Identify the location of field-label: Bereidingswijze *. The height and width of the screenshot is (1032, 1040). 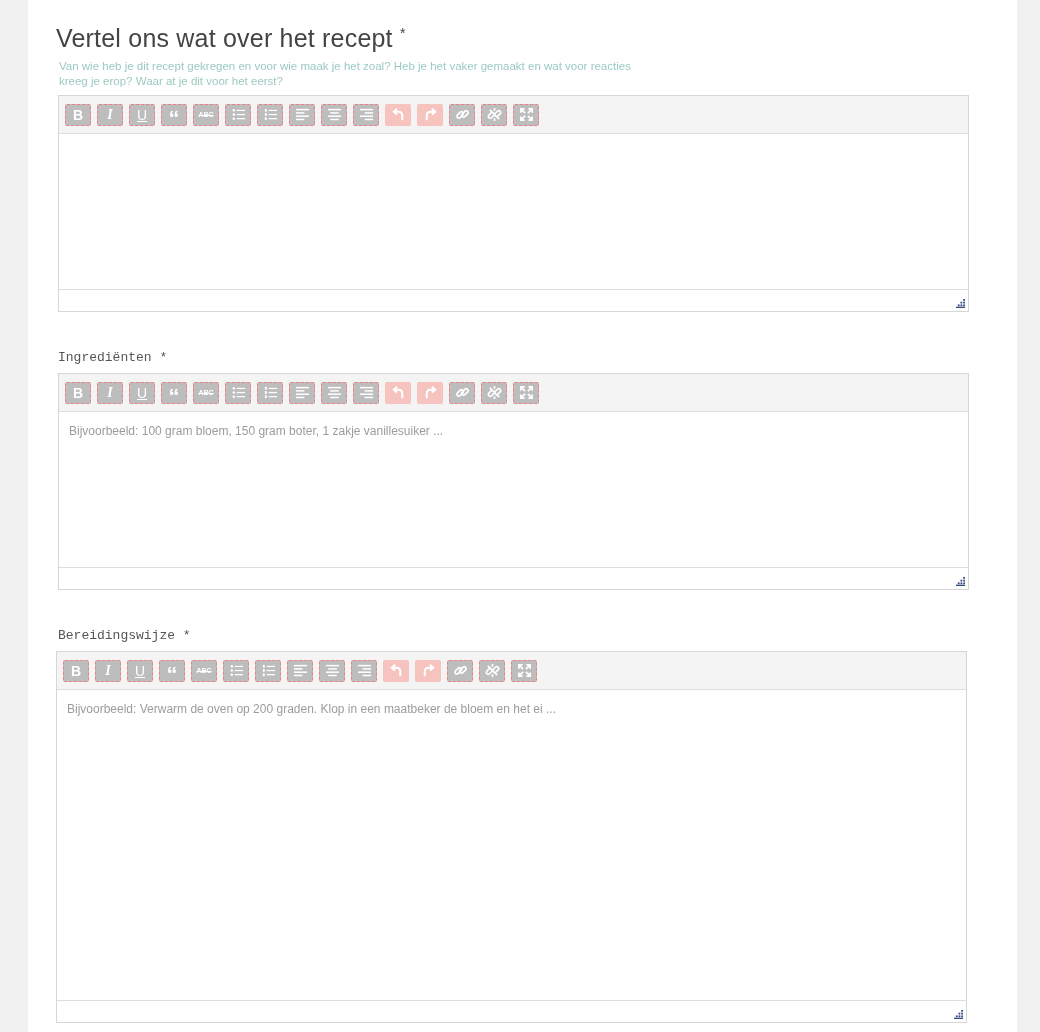
(125, 636).